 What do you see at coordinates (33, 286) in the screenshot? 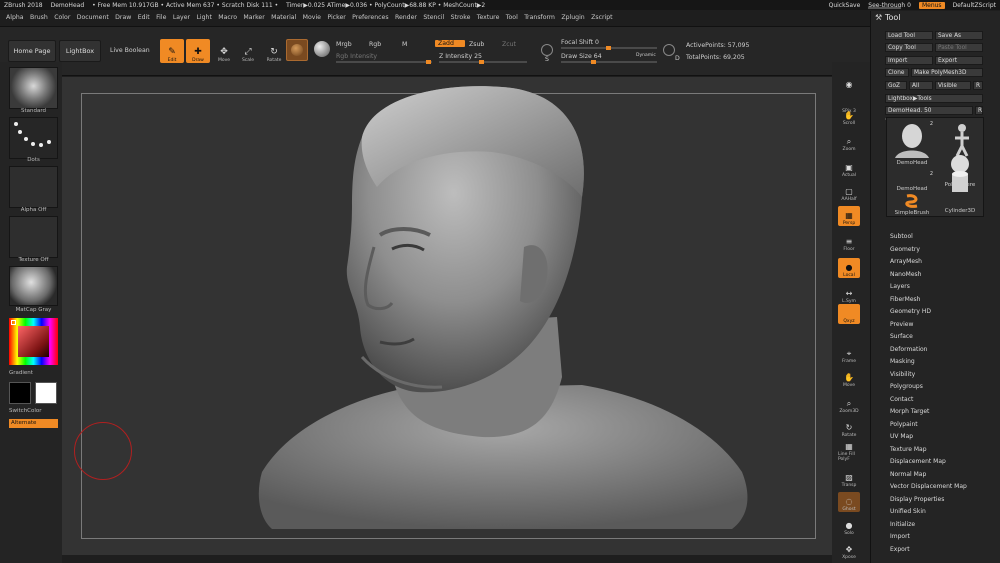
I see `material-thumbnail-left` at bounding box center [33, 286].